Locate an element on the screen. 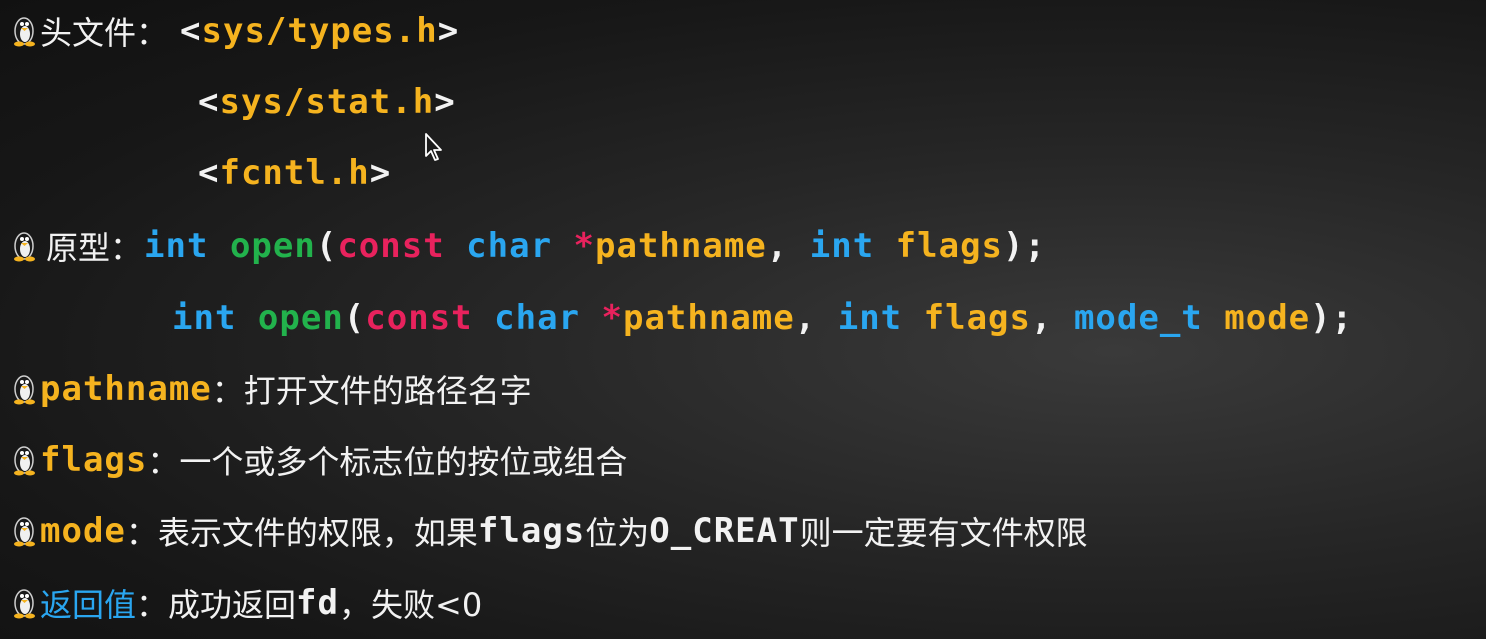  param-flags-label: flags is located at coordinates (94, 460).